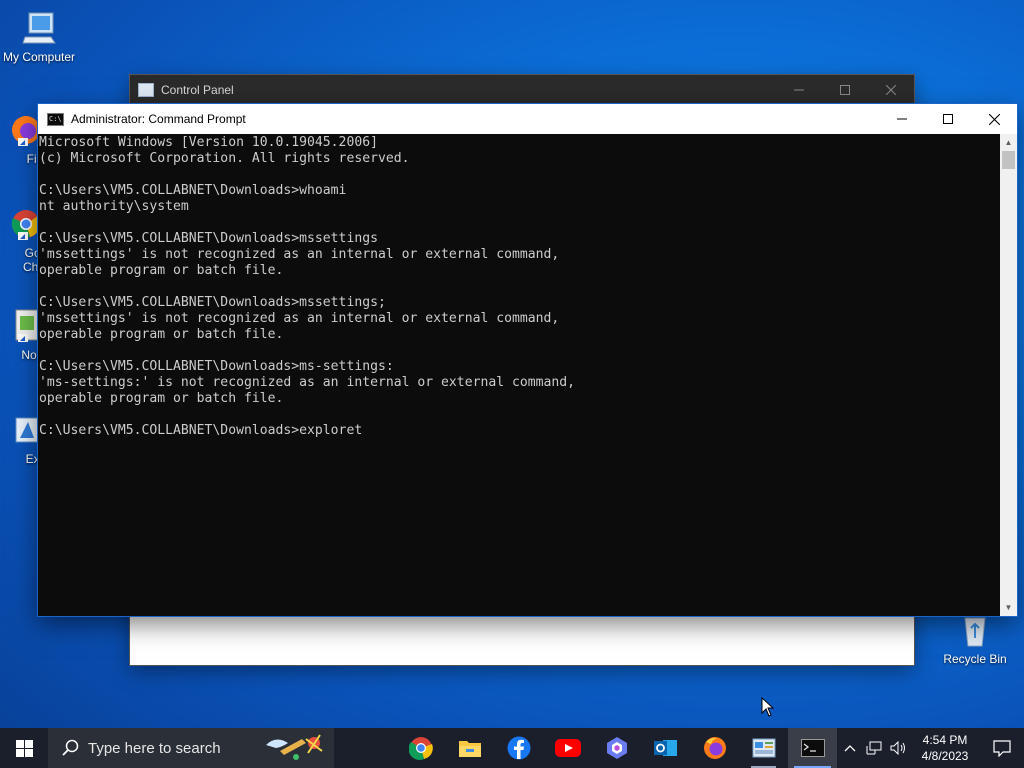 This screenshot has width=1024, height=768. Describe the element at coordinates (158, 119) in the screenshot. I see `command-prompt-title: Administrator: Command Prompt` at that location.